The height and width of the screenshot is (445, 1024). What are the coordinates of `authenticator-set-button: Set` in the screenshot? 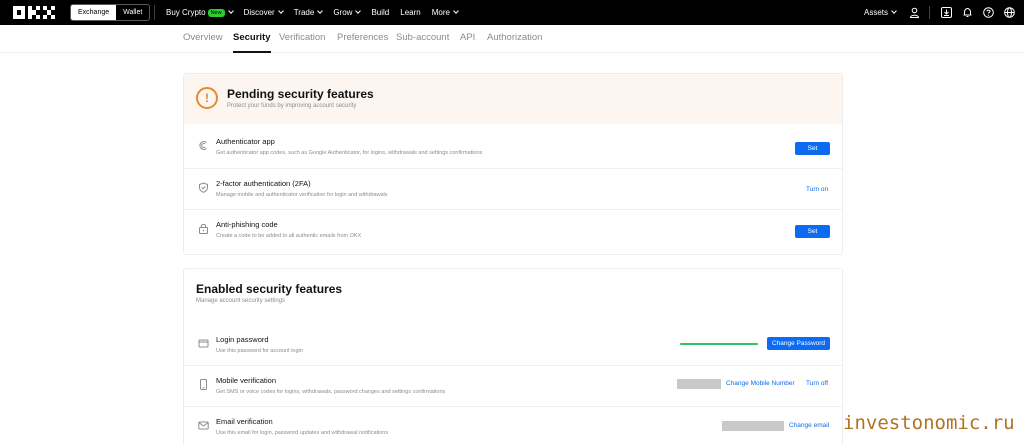 It's located at (812, 148).